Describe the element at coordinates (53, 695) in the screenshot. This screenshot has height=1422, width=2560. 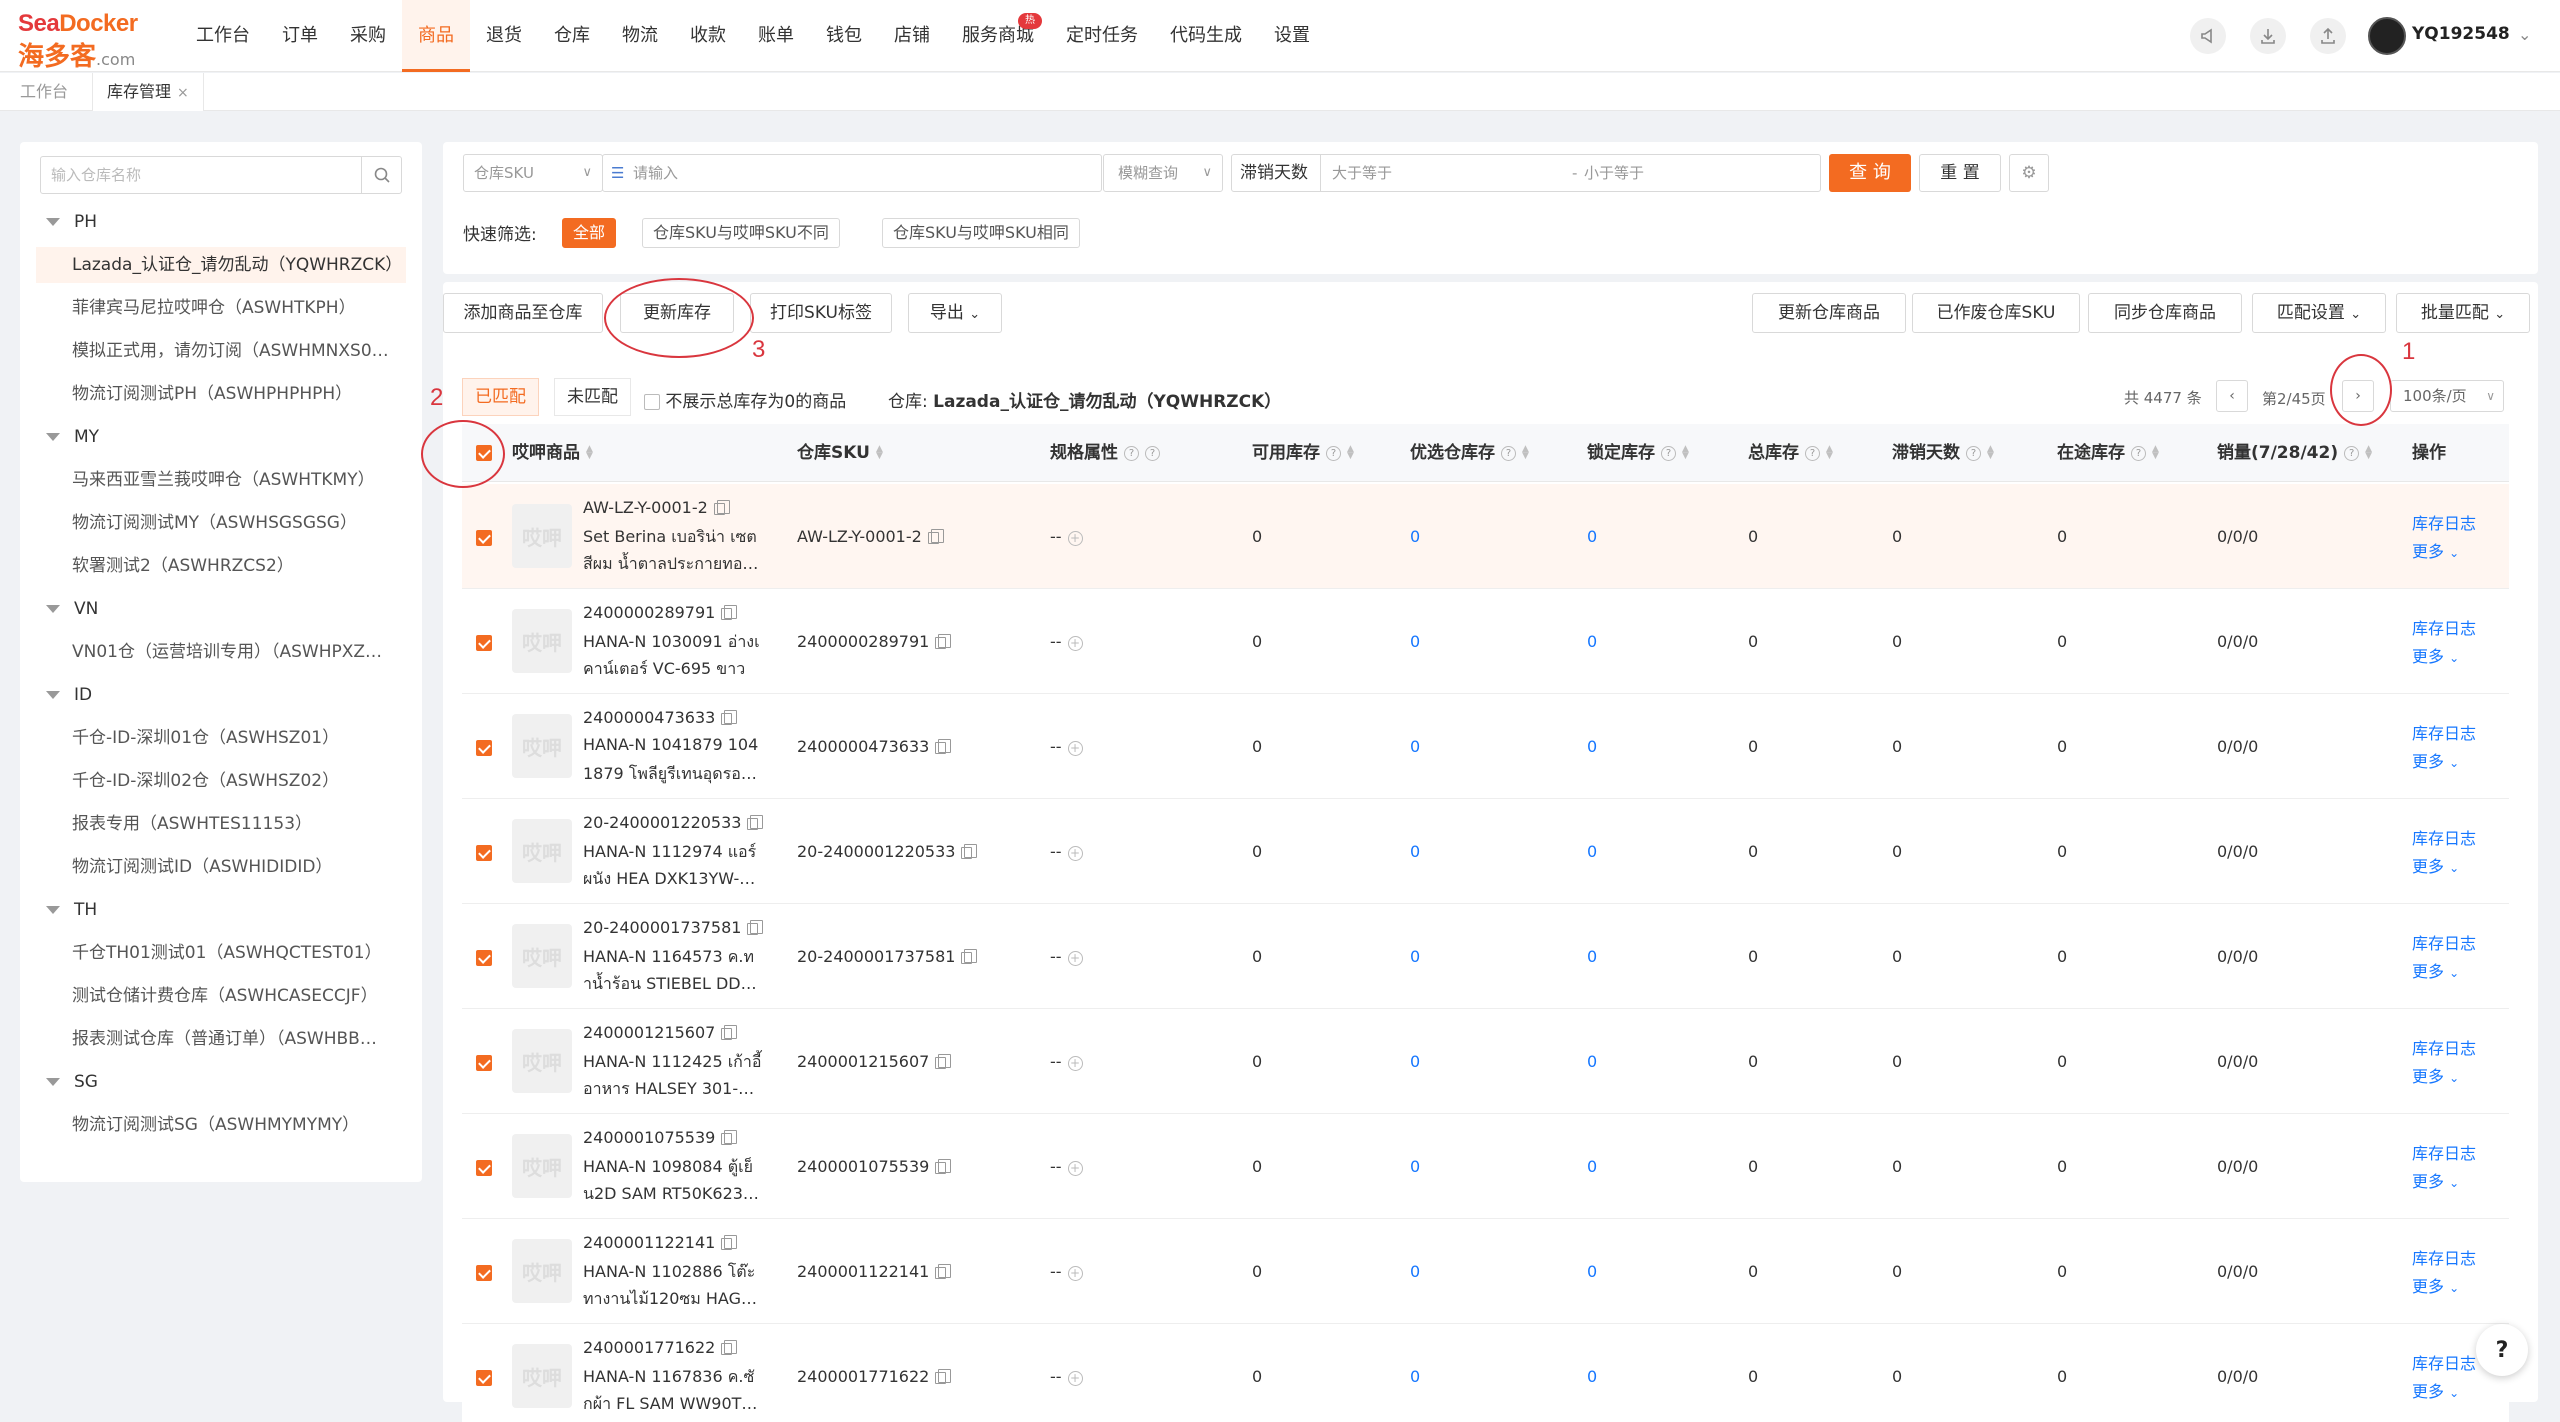
I see `caret-down-icon` at that location.